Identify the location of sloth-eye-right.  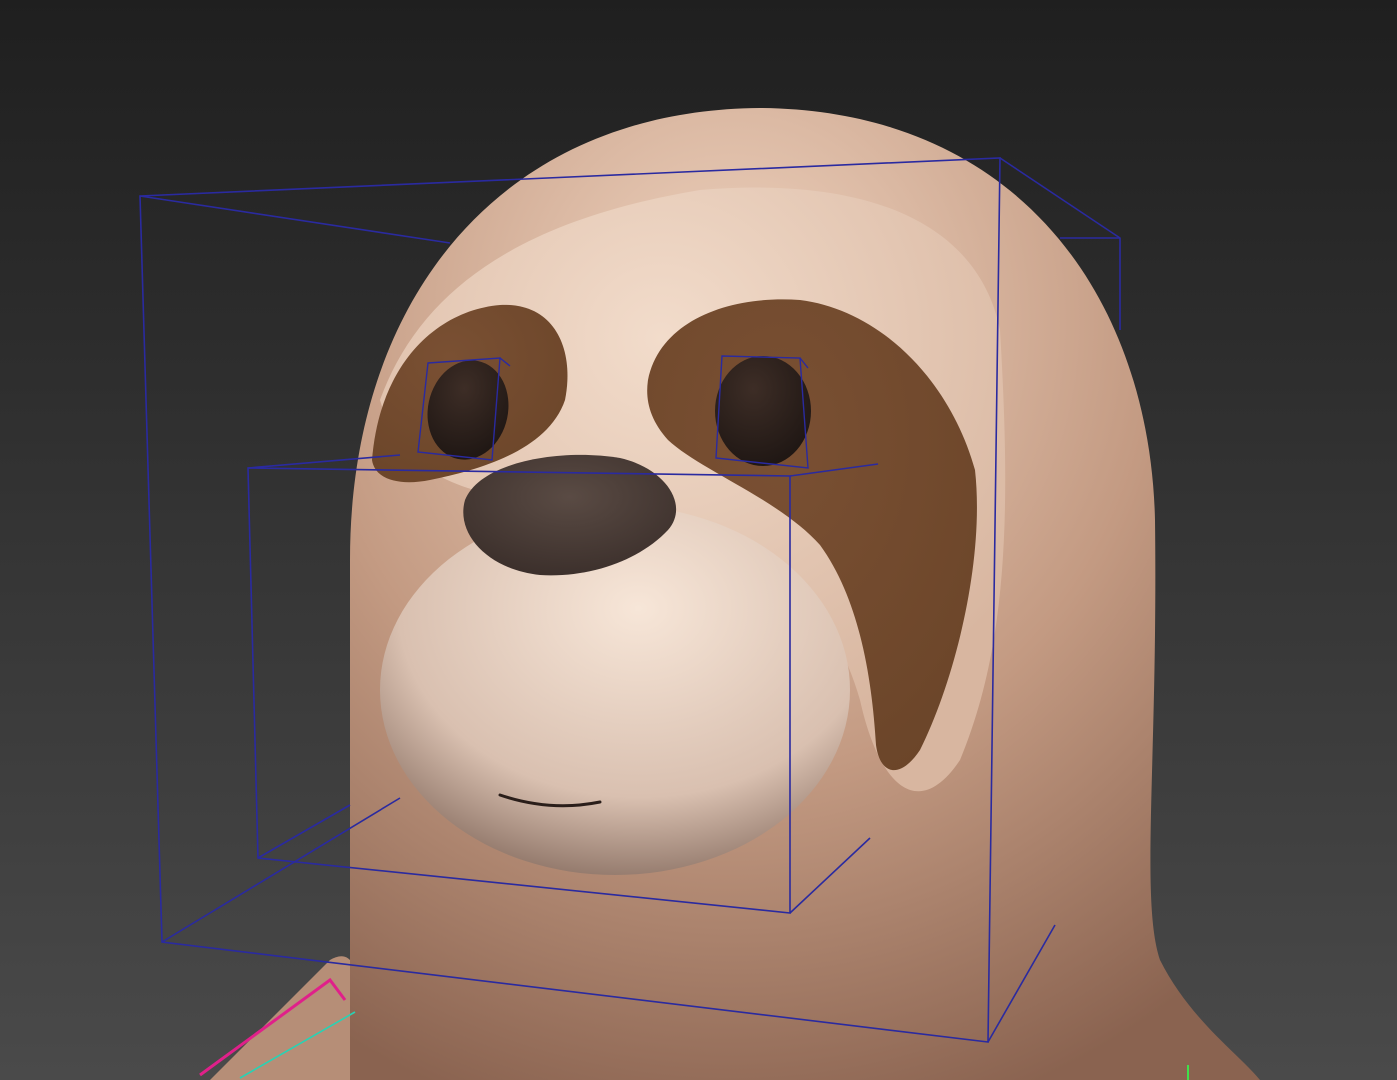
(763, 411).